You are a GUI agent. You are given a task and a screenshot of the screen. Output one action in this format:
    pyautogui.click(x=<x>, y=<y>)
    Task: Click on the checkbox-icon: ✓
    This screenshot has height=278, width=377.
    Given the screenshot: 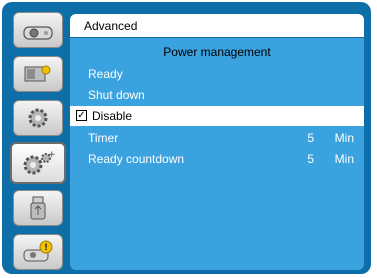 What is the action you would take?
    pyautogui.click(x=81, y=115)
    